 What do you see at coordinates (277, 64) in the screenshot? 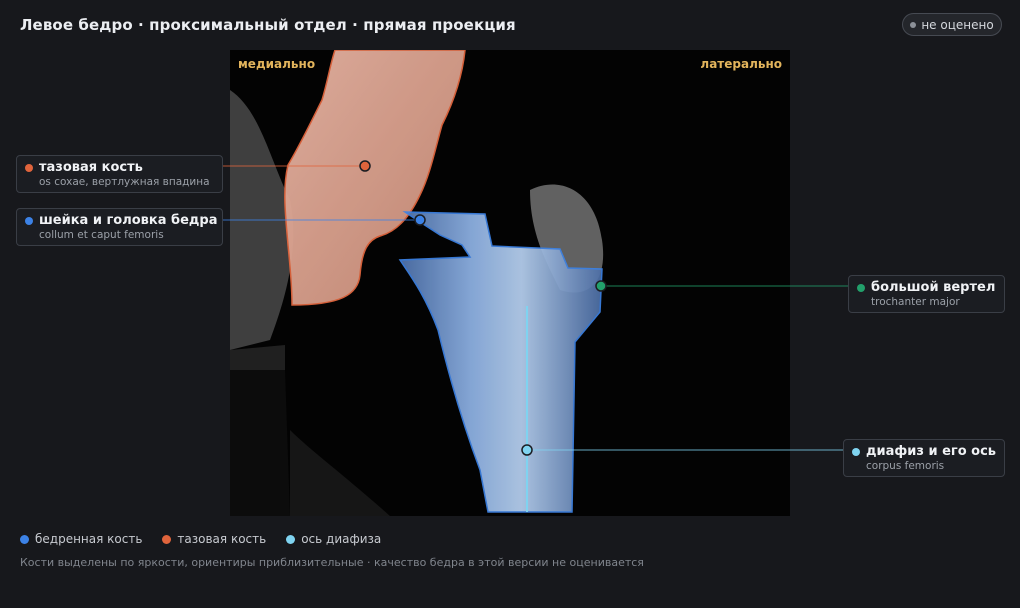
I see `orientation-medial-label: медиально` at bounding box center [277, 64].